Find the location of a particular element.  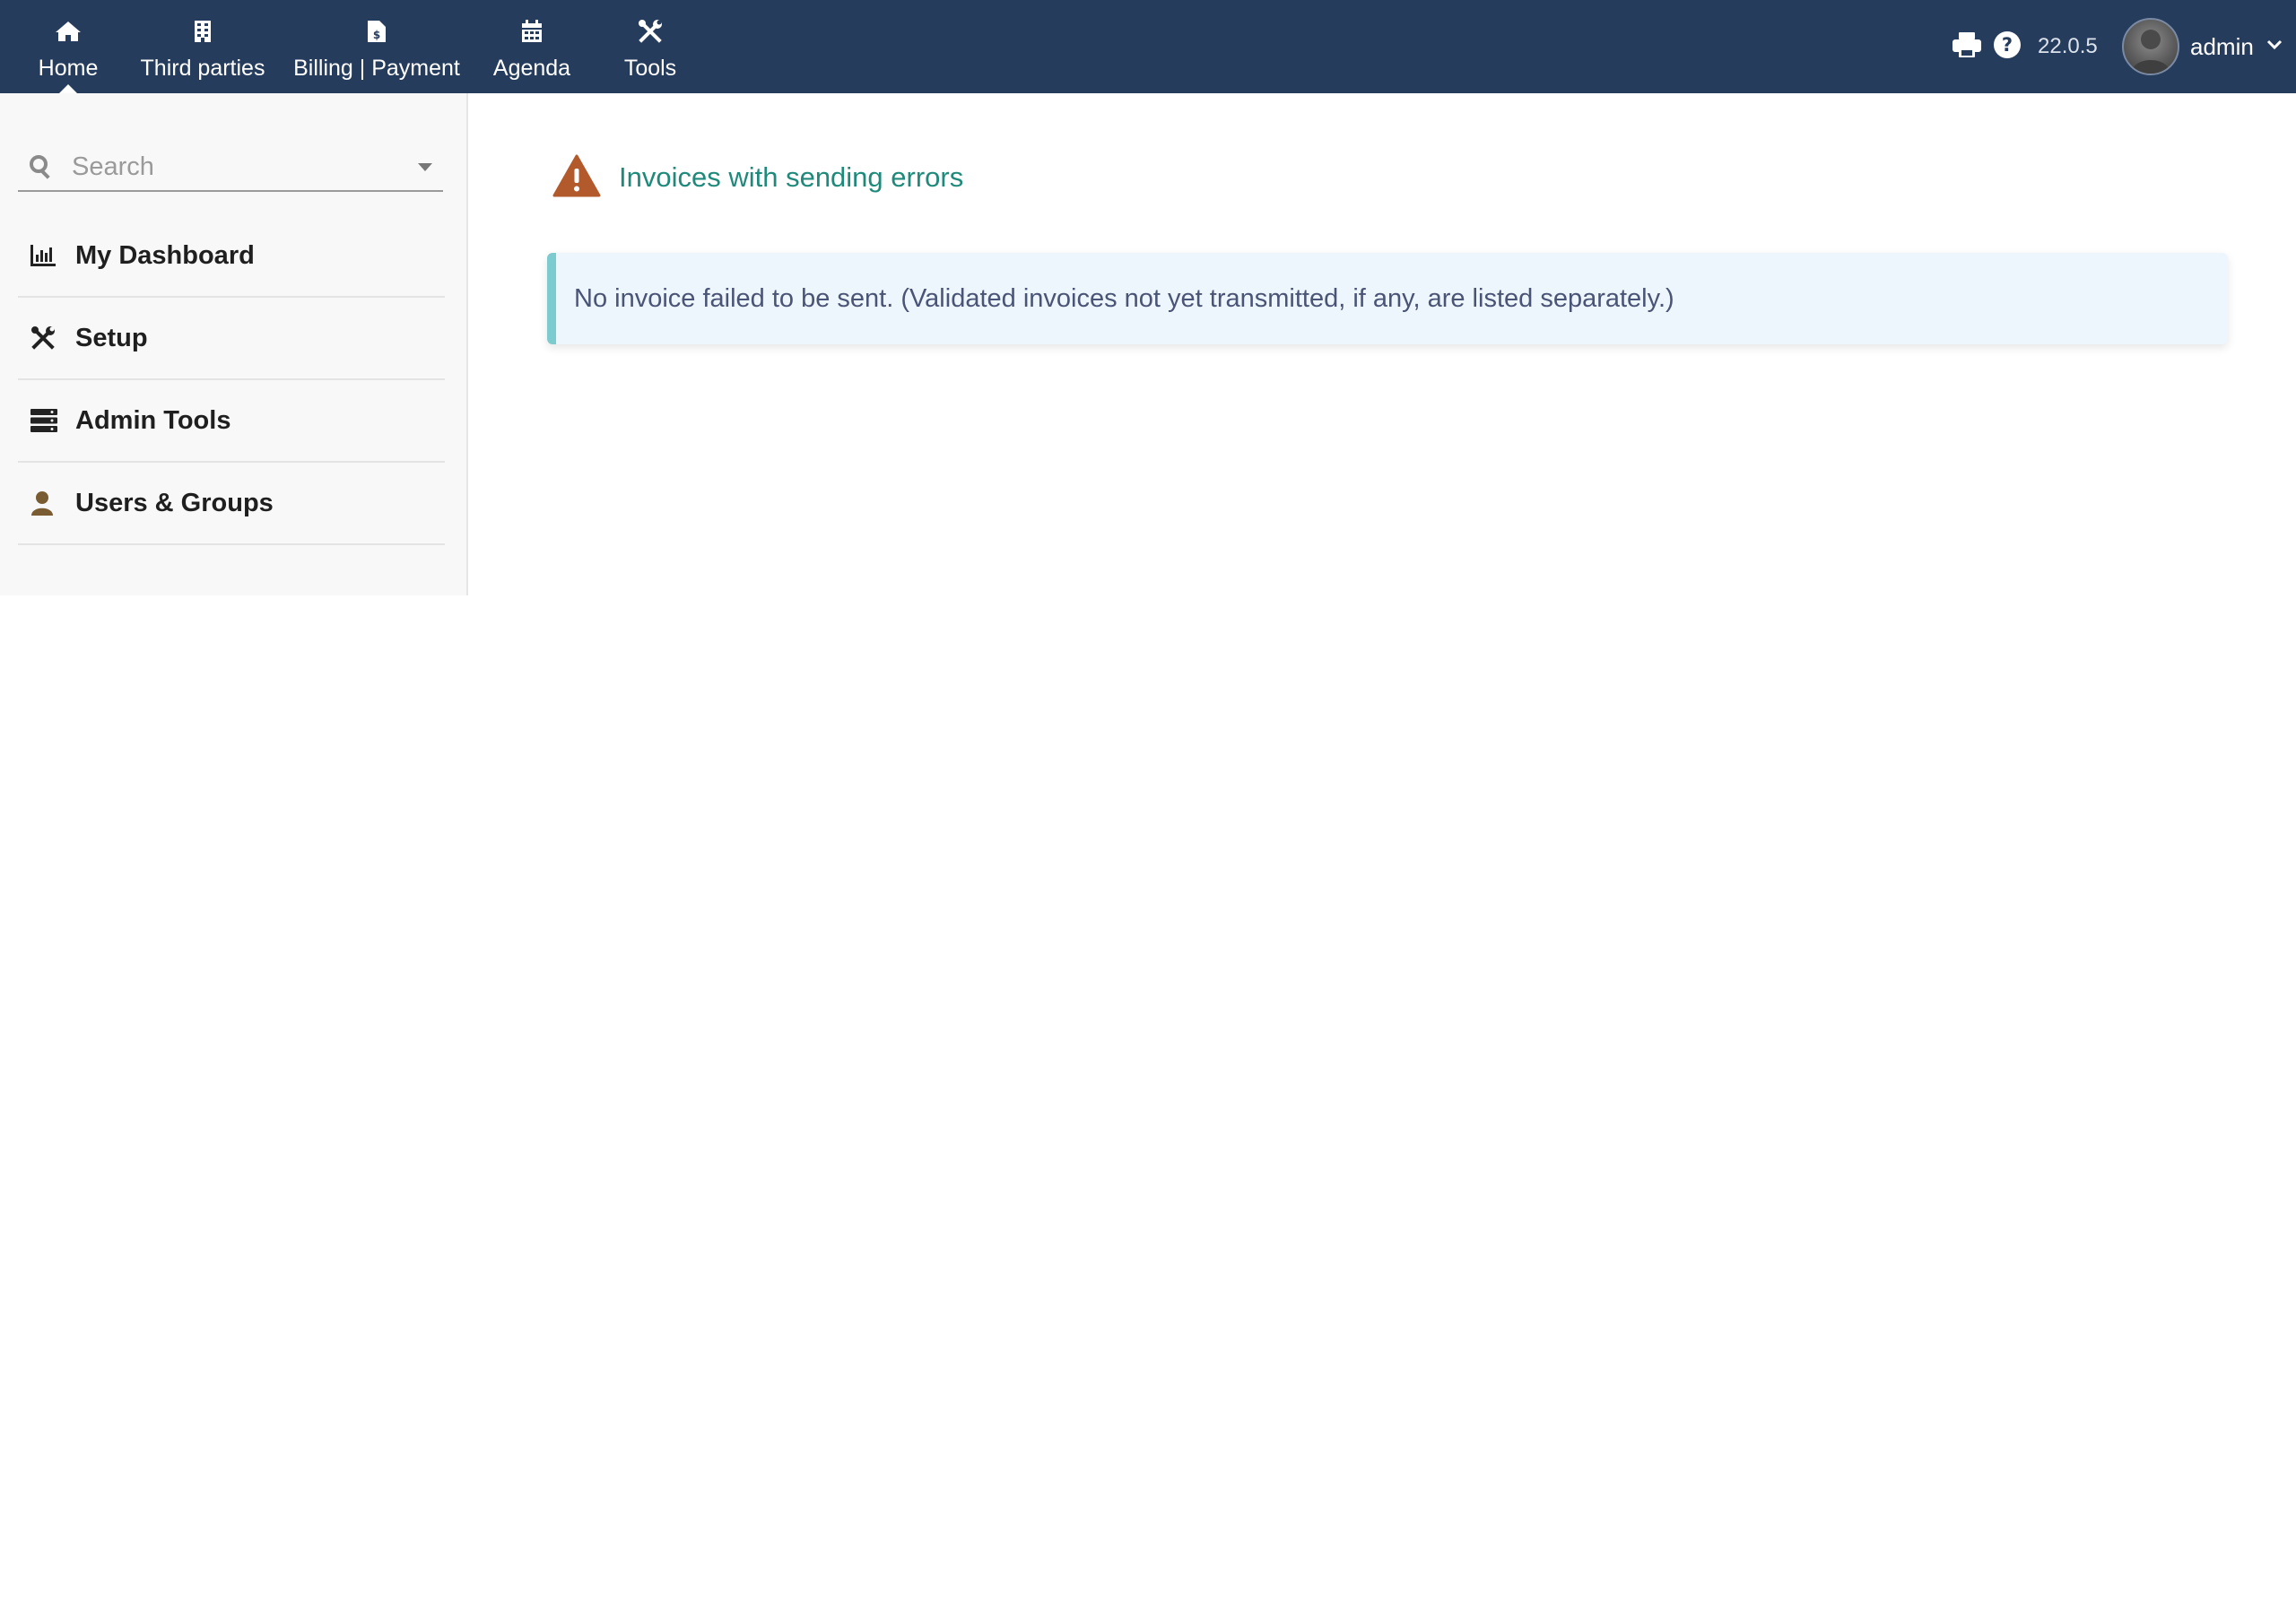

sidebar-item-users-groups: Users & Groups is located at coordinates (231, 504).